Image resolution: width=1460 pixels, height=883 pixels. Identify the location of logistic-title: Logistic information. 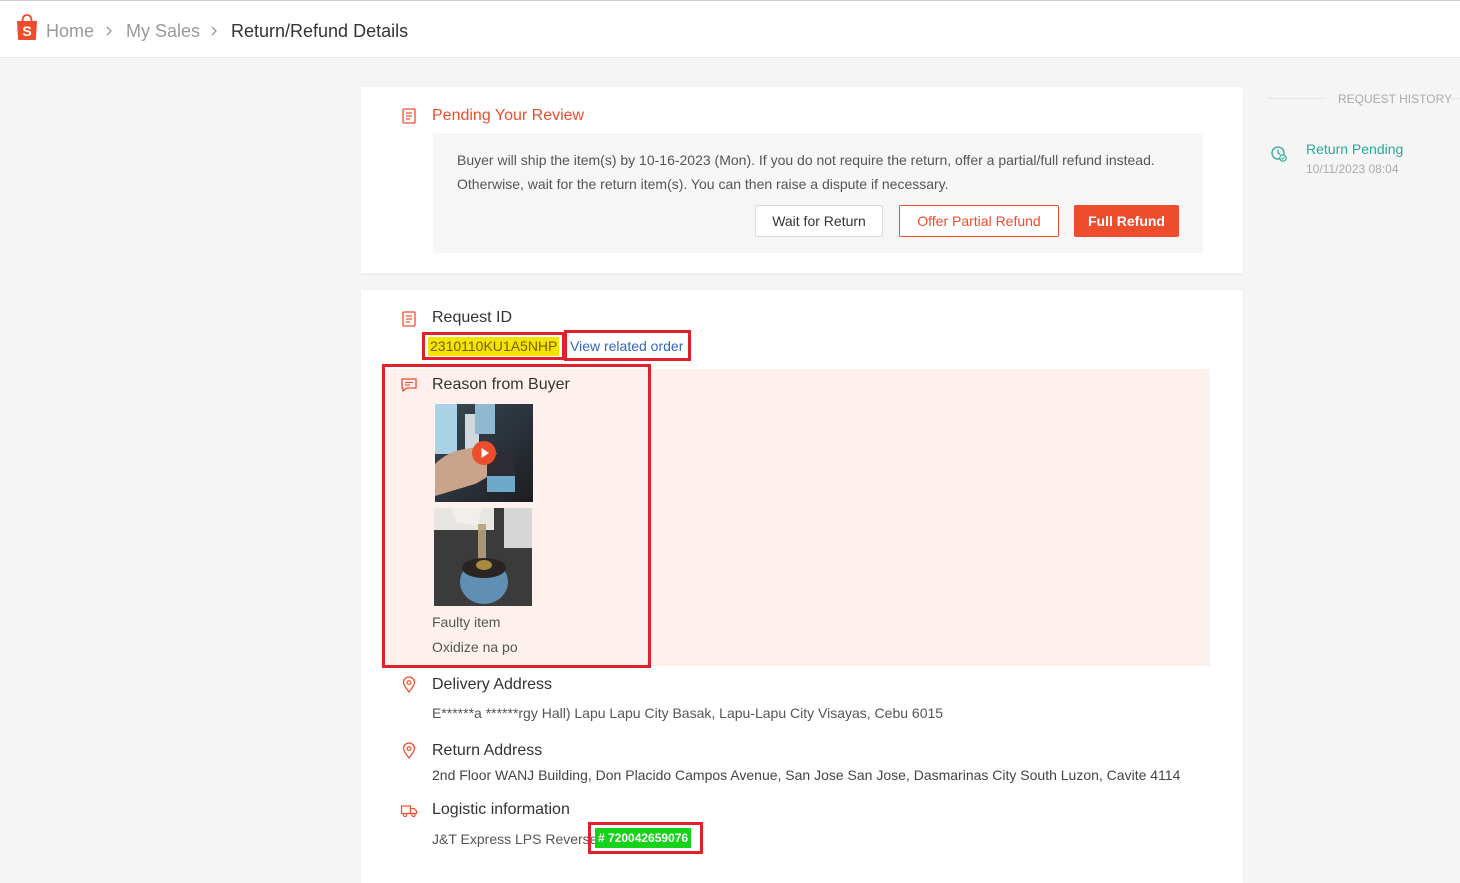
(501, 809).